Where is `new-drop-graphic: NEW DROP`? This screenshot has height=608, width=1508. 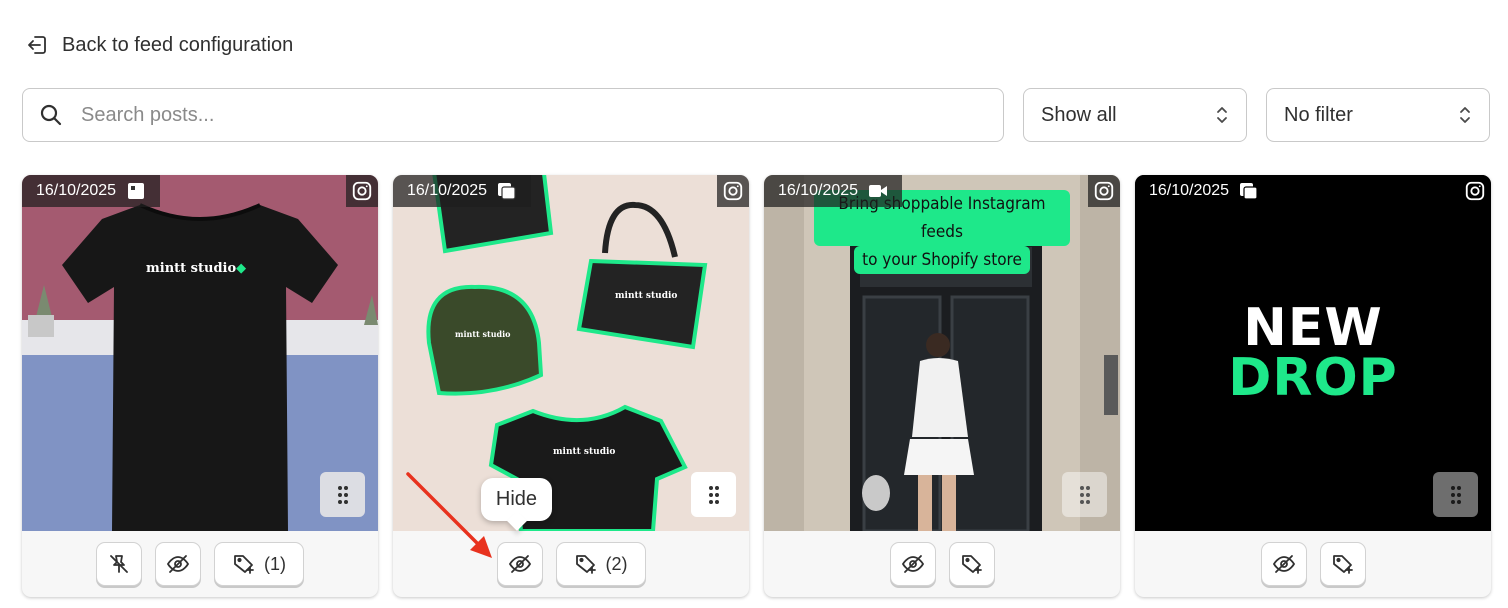
new-drop-graphic: NEW DROP is located at coordinates (1313, 353).